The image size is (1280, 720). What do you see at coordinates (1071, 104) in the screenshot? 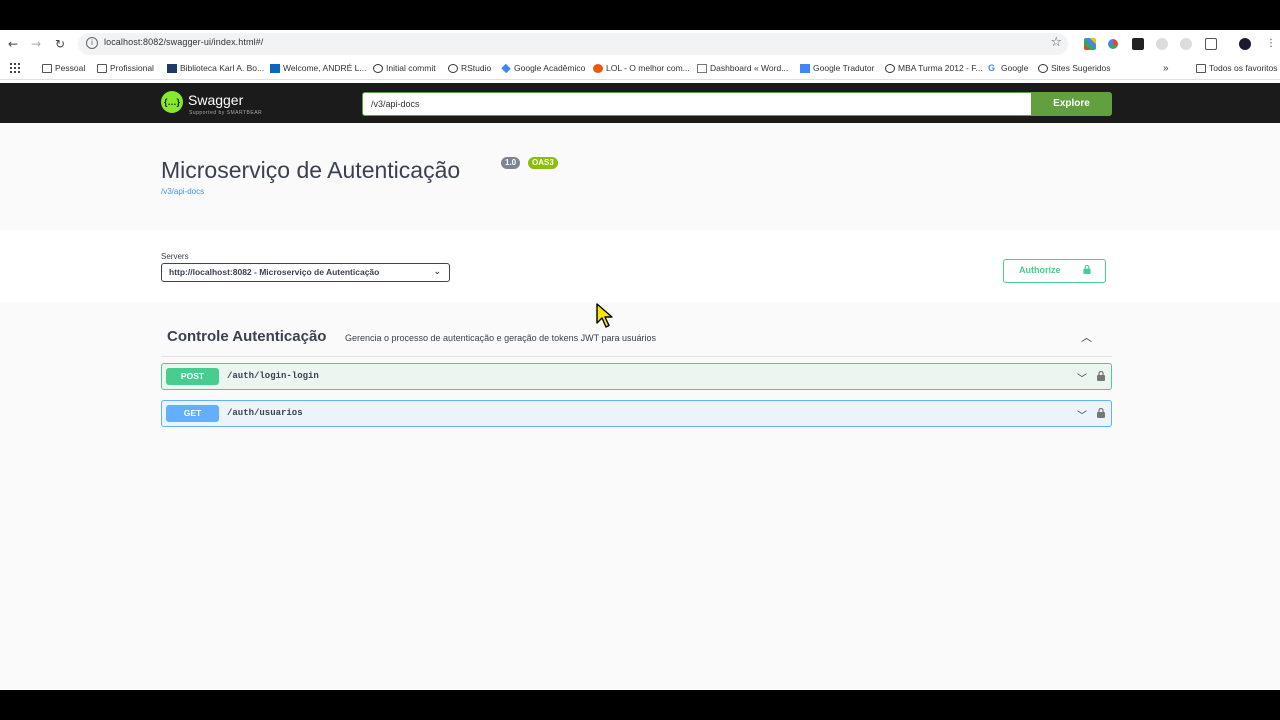
I see `explore-button: Explore` at bounding box center [1071, 104].